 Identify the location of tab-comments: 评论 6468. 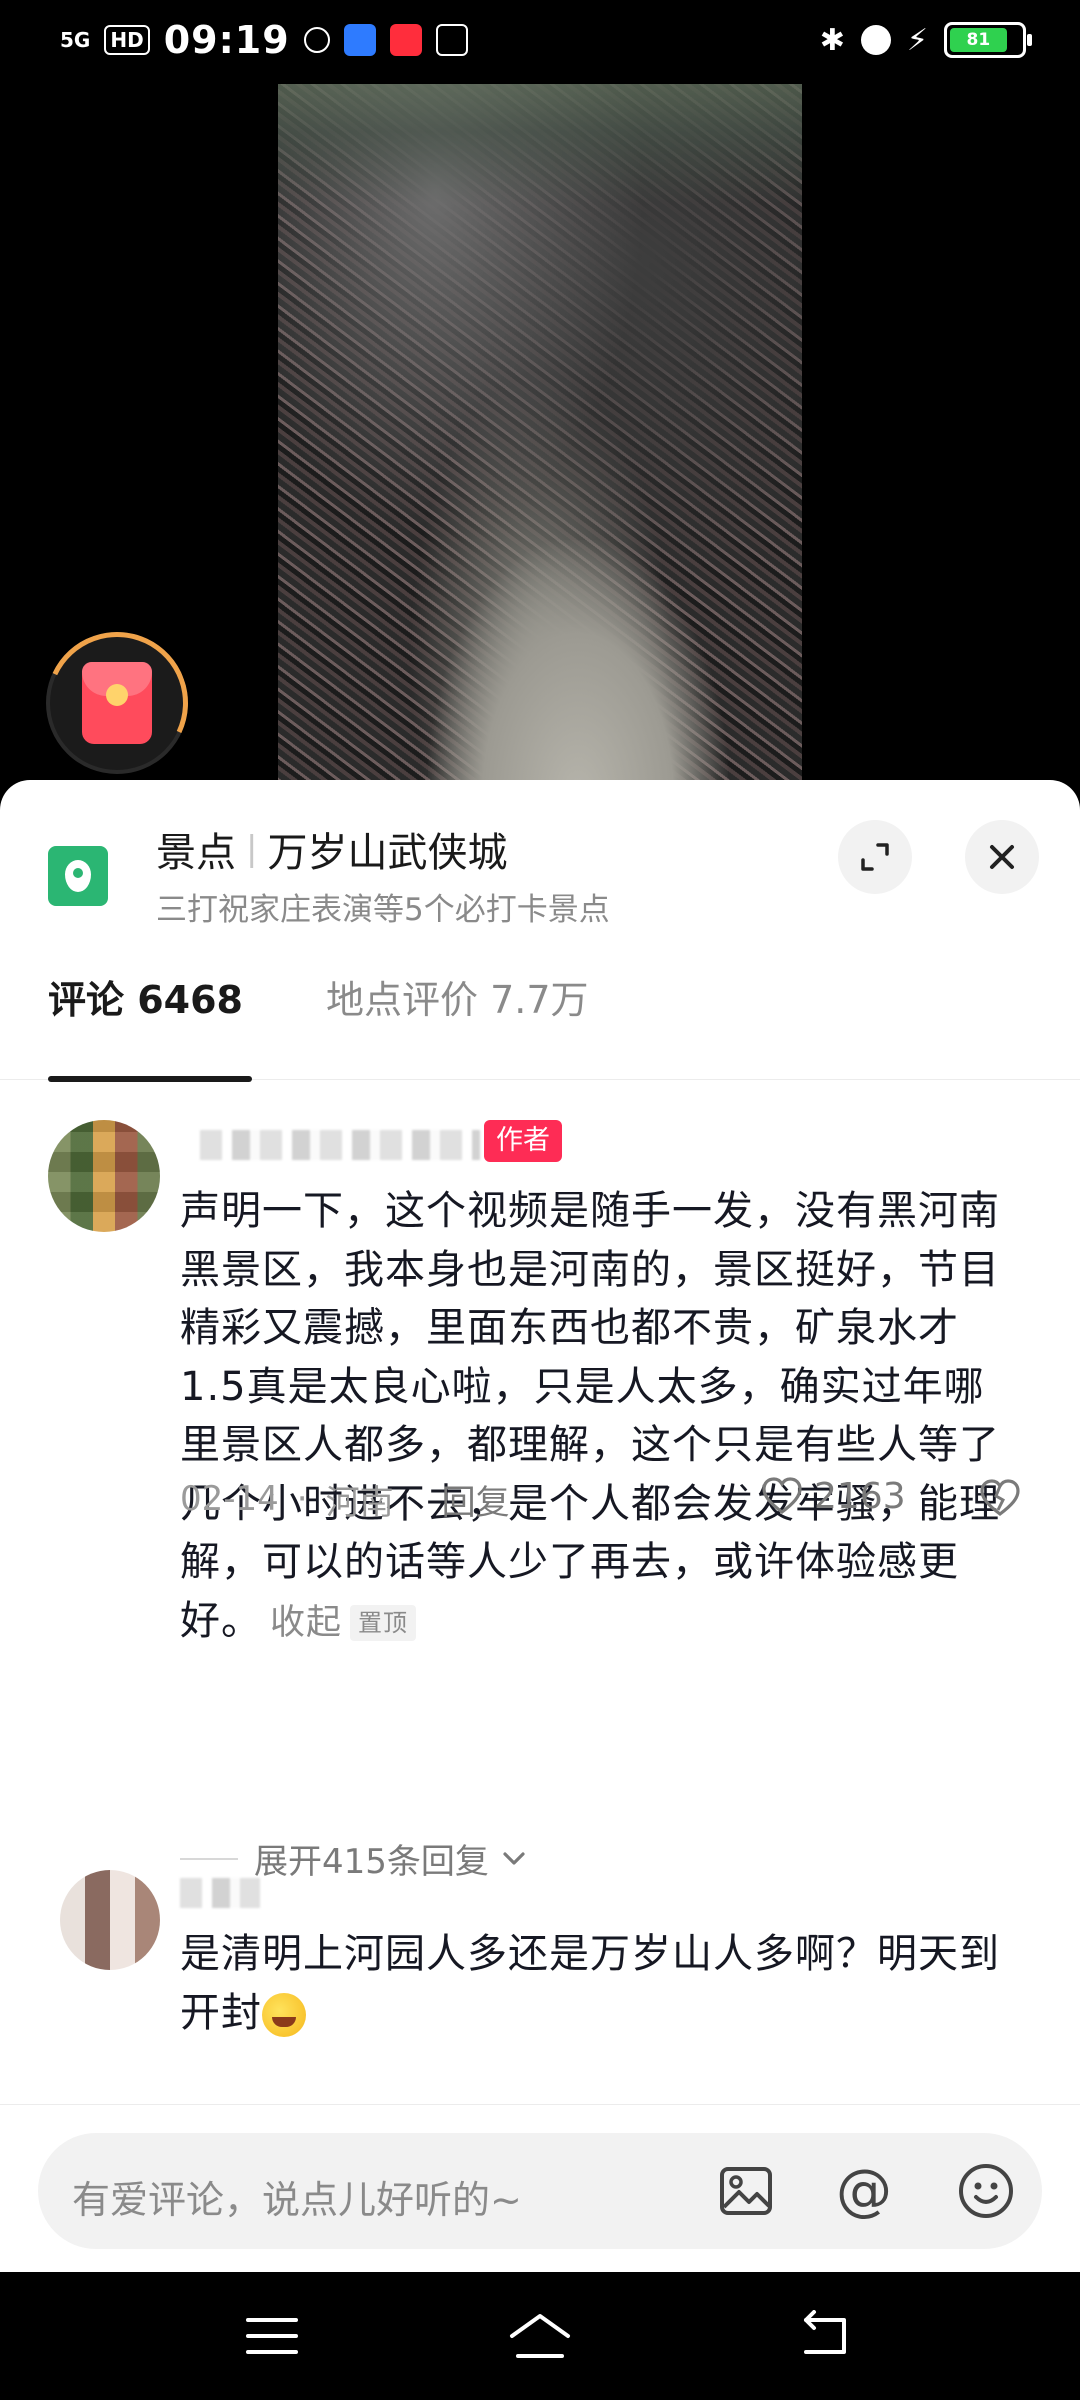
(145, 1000).